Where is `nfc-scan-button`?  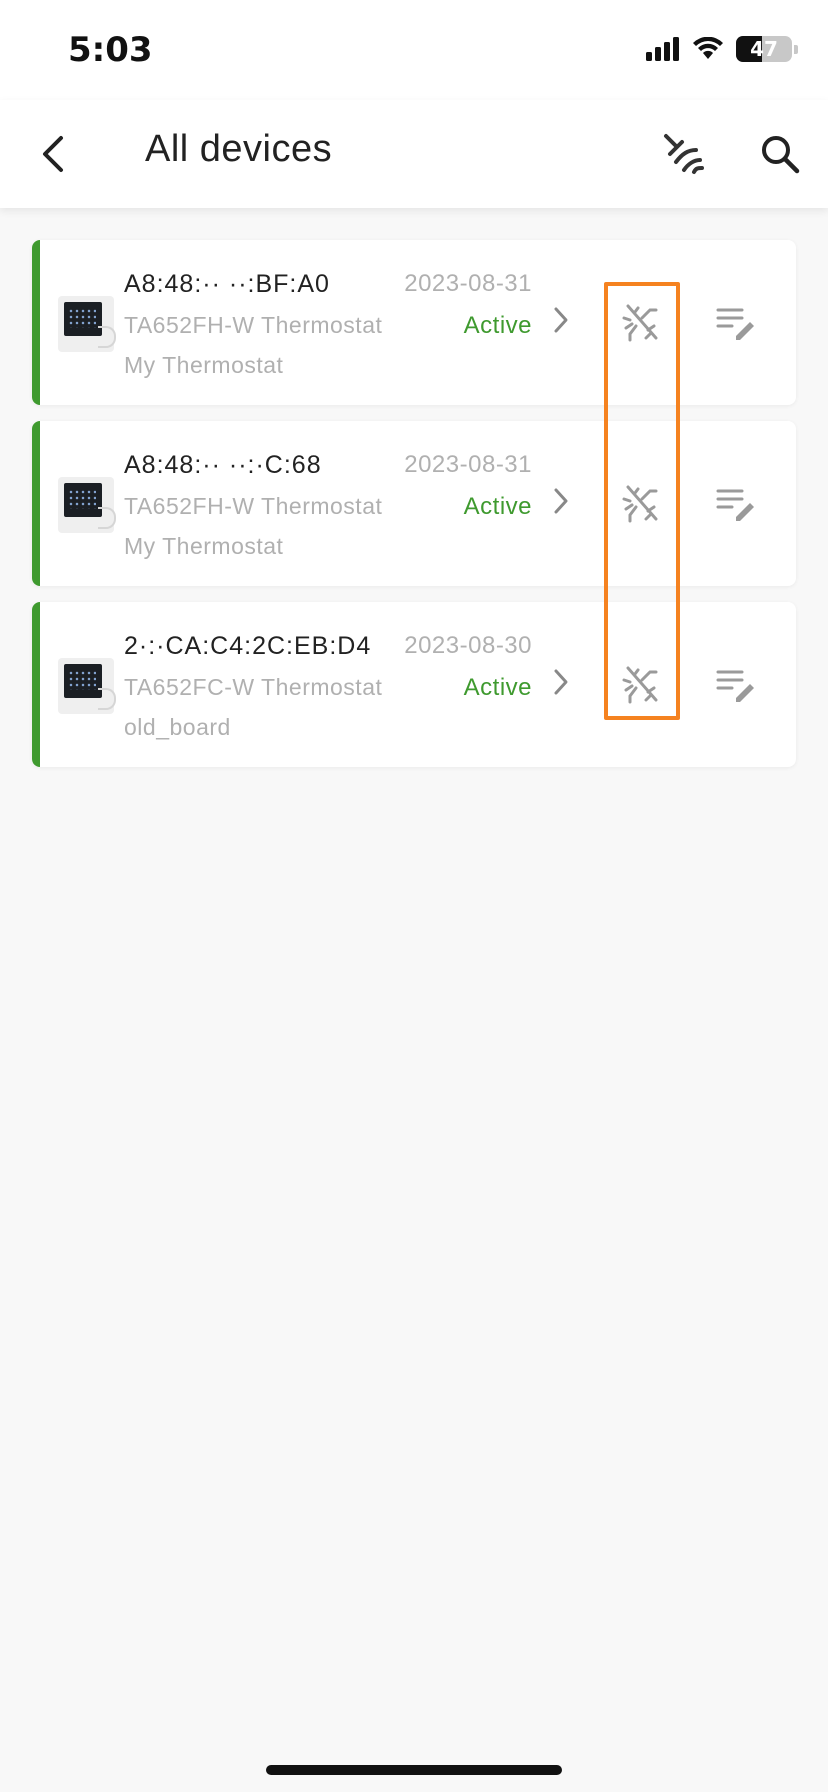 nfc-scan-button is located at coordinates (684, 154).